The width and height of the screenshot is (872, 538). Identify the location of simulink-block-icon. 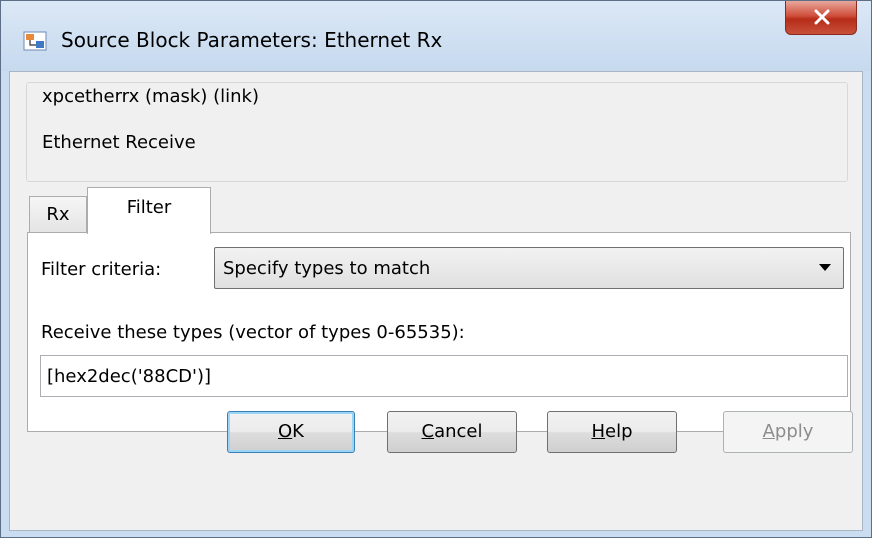
(36, 41).